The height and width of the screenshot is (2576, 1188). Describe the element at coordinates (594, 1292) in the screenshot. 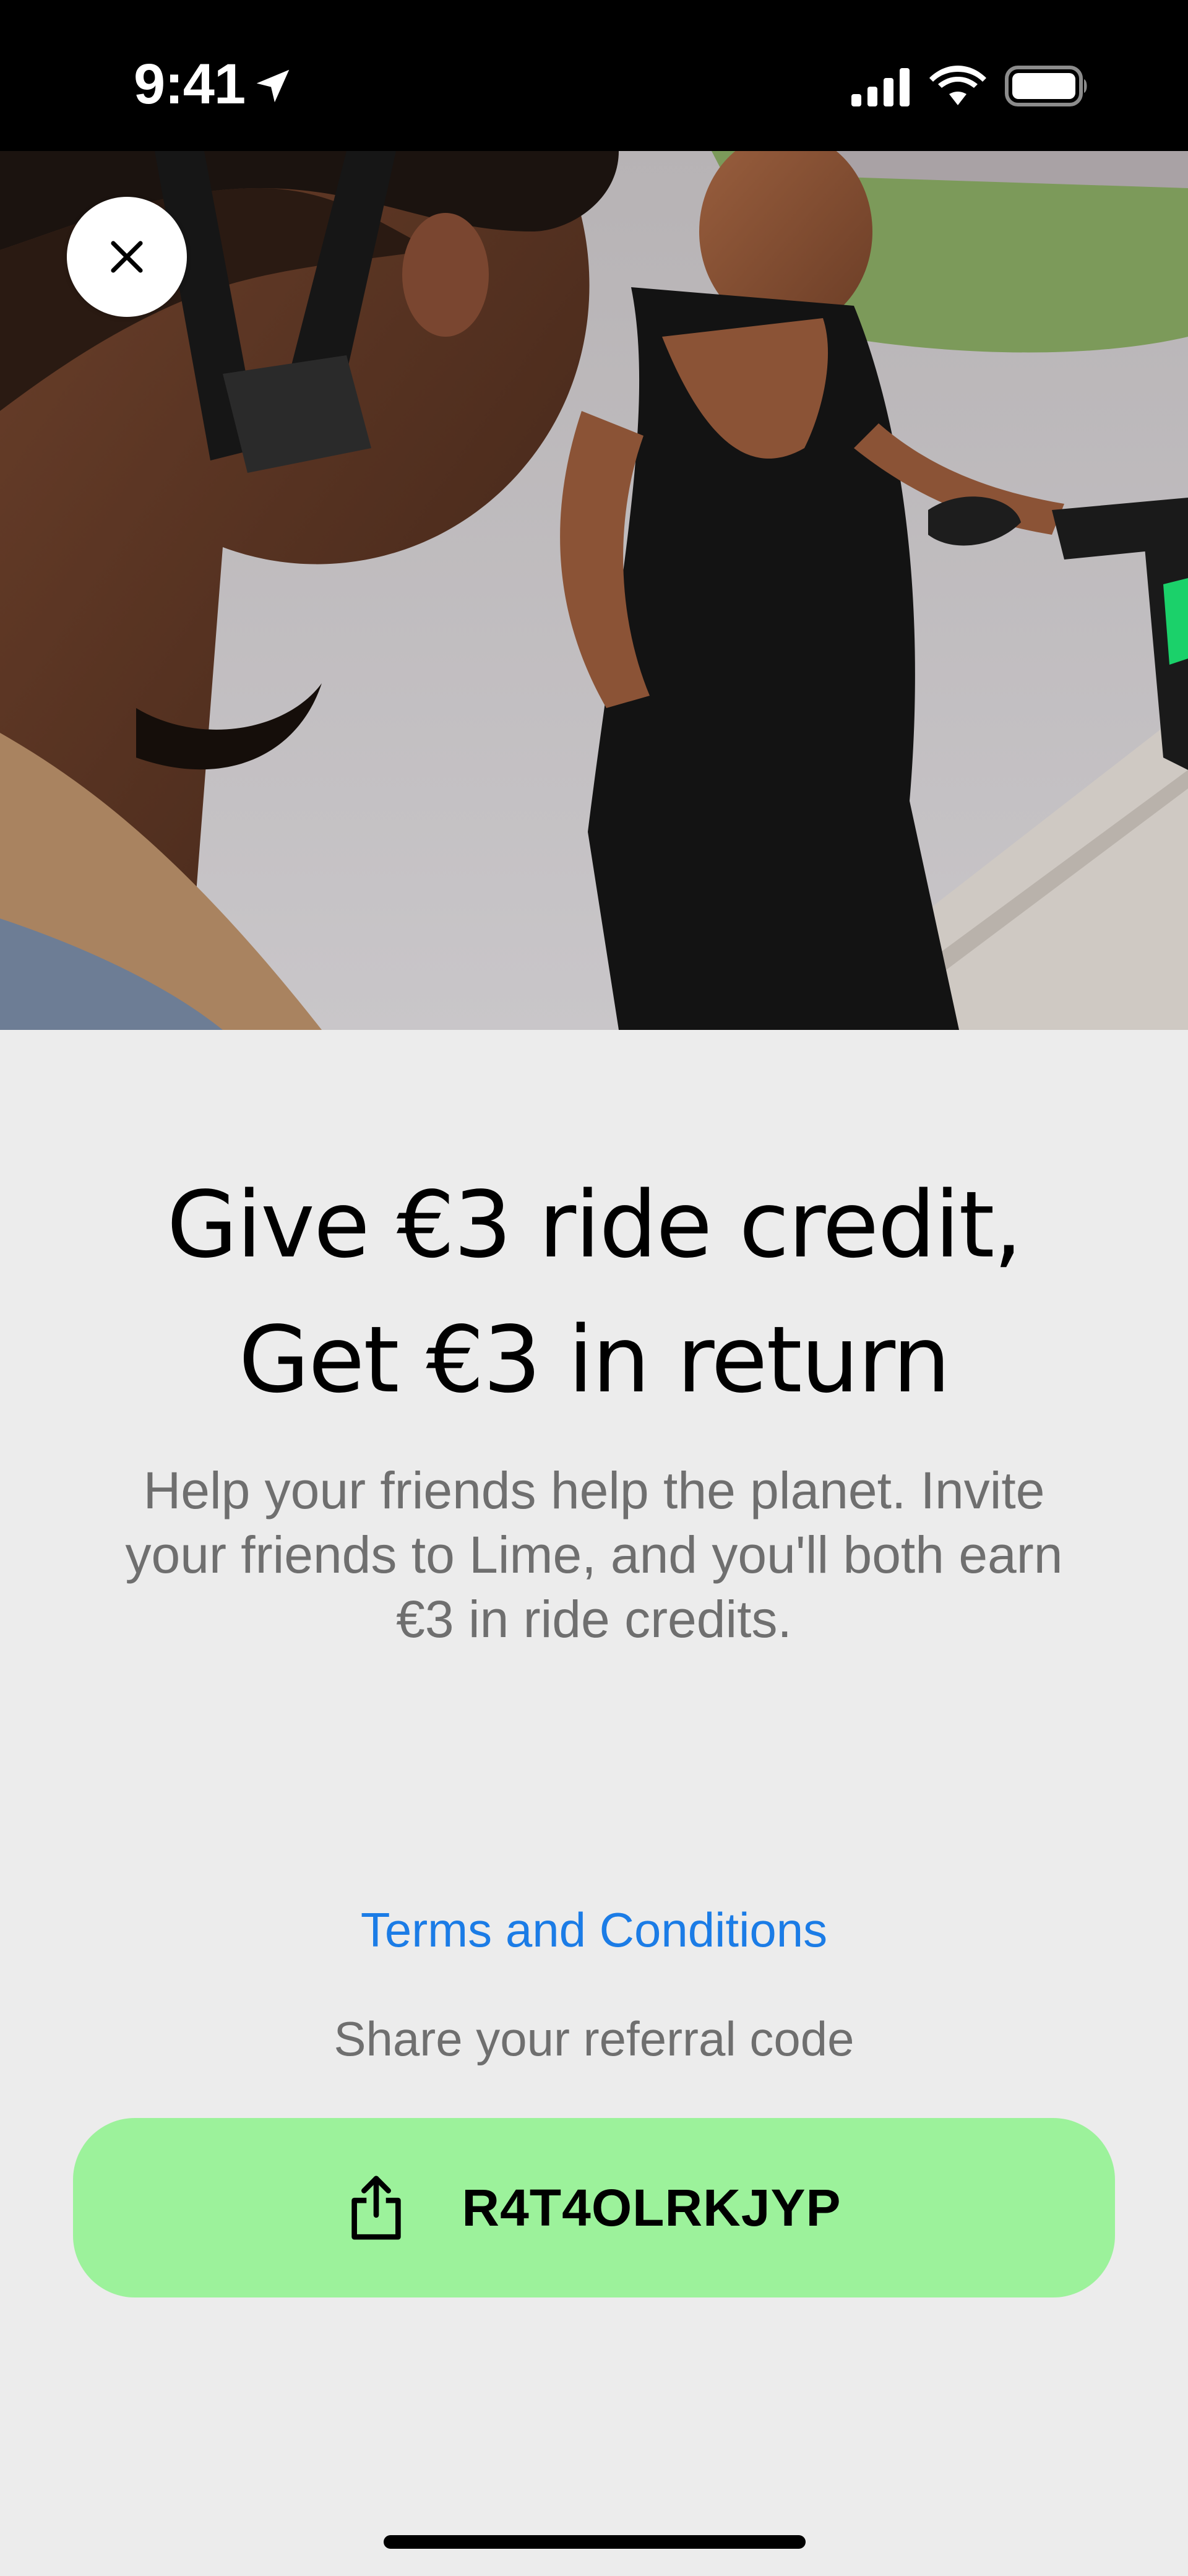

I see `page-title: Give €3 ride credit, Get €3 in return` at that location.